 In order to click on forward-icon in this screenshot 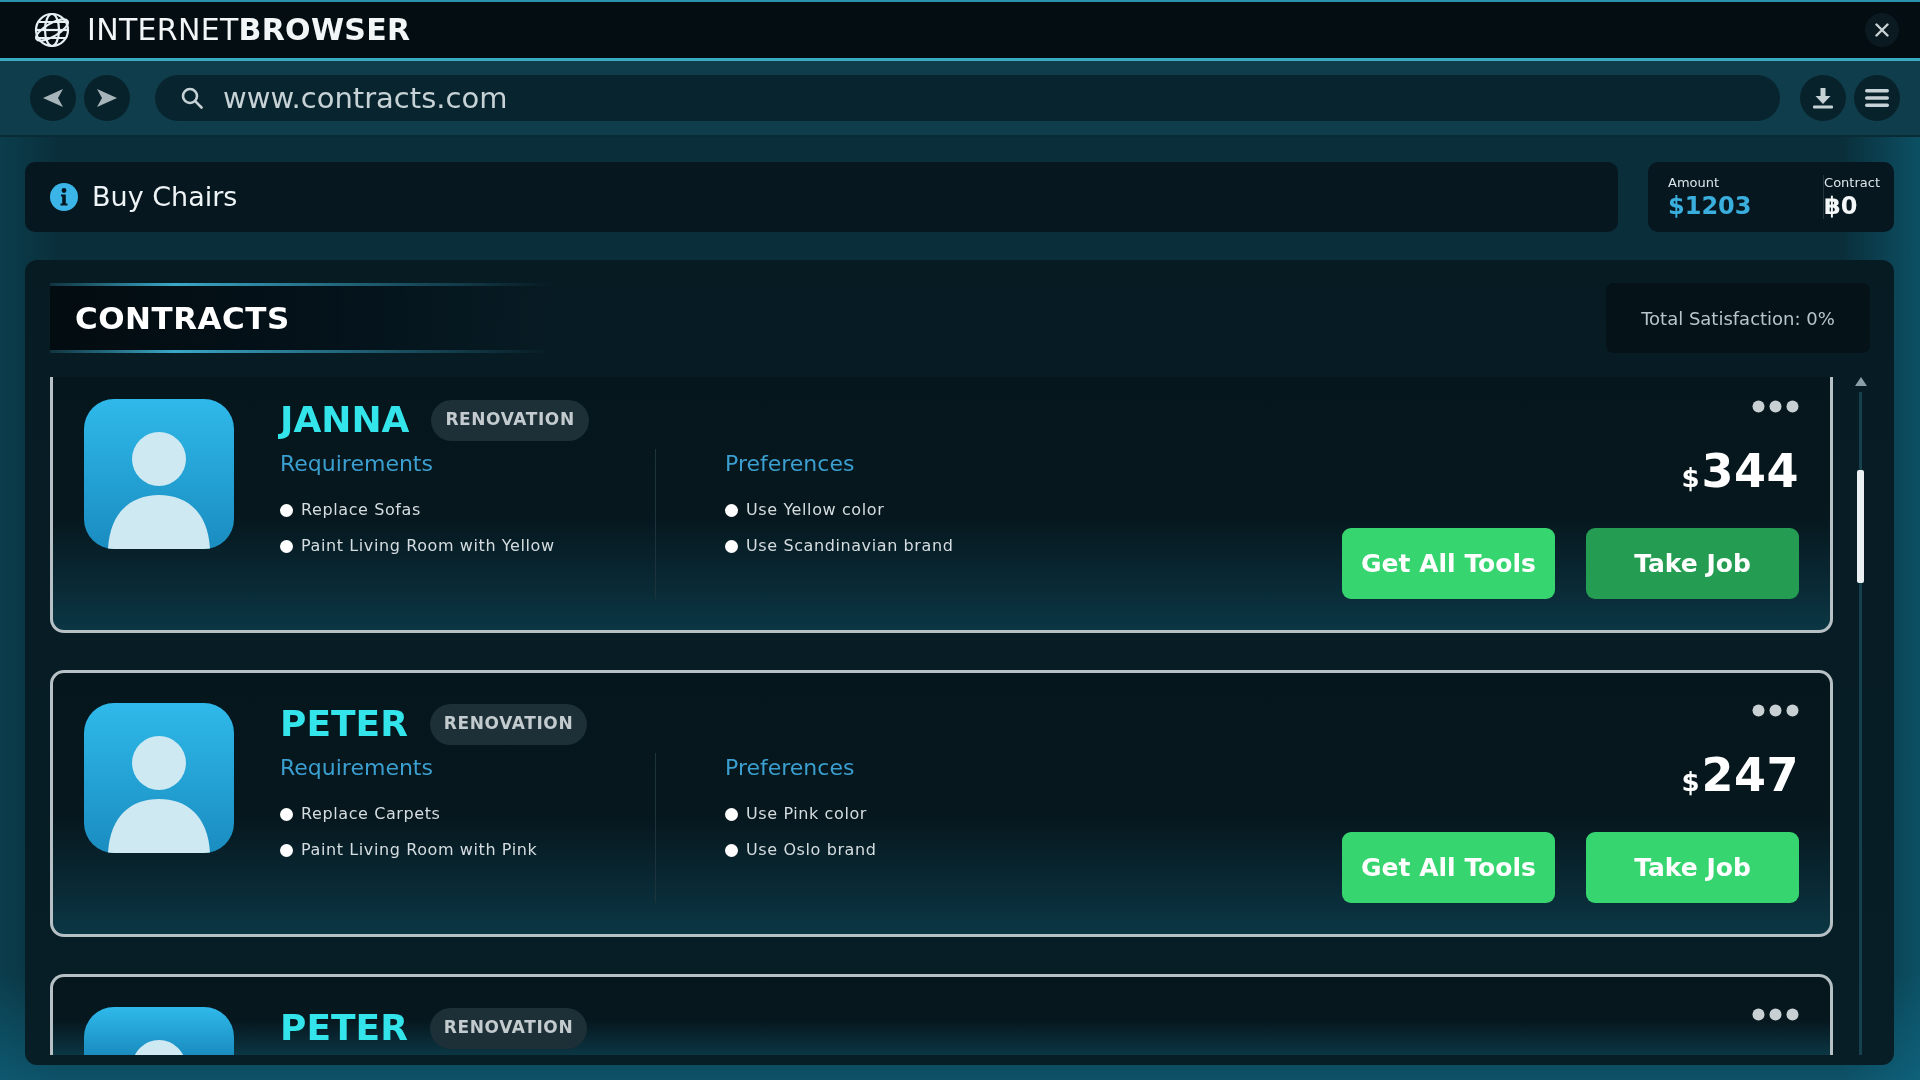, I will do `click(107, 98)`.